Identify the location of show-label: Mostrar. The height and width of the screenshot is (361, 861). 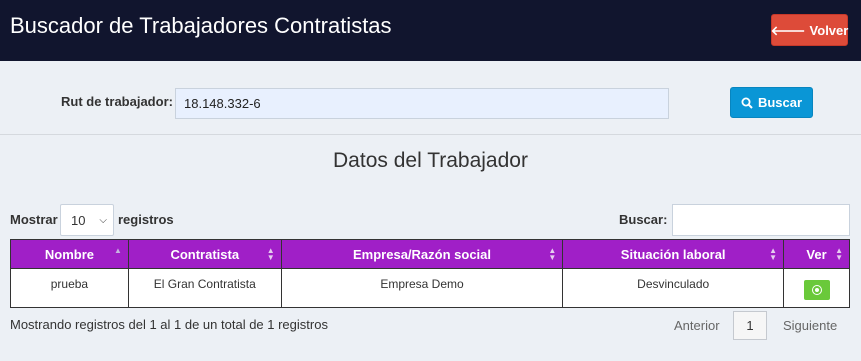
(34, 219).